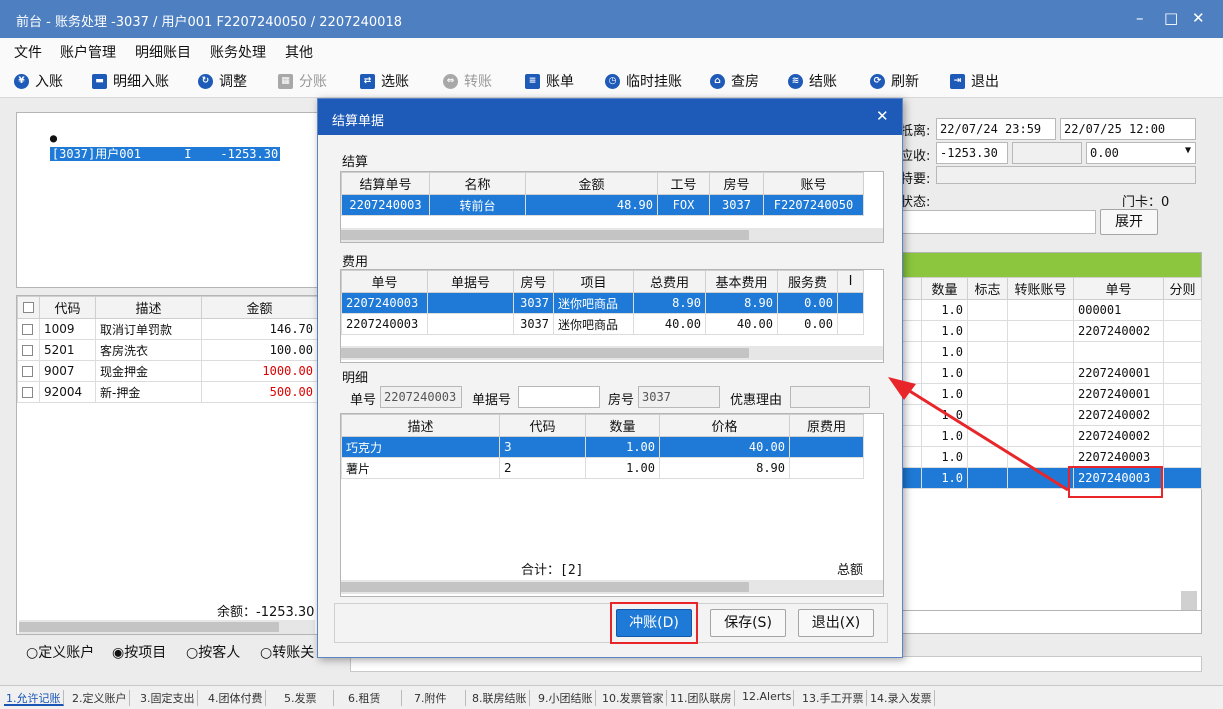  What do you see at coordinates (1129, 222) in the screenshot?
I see `expand-button: 展开` at bounding box center [1129, 222].